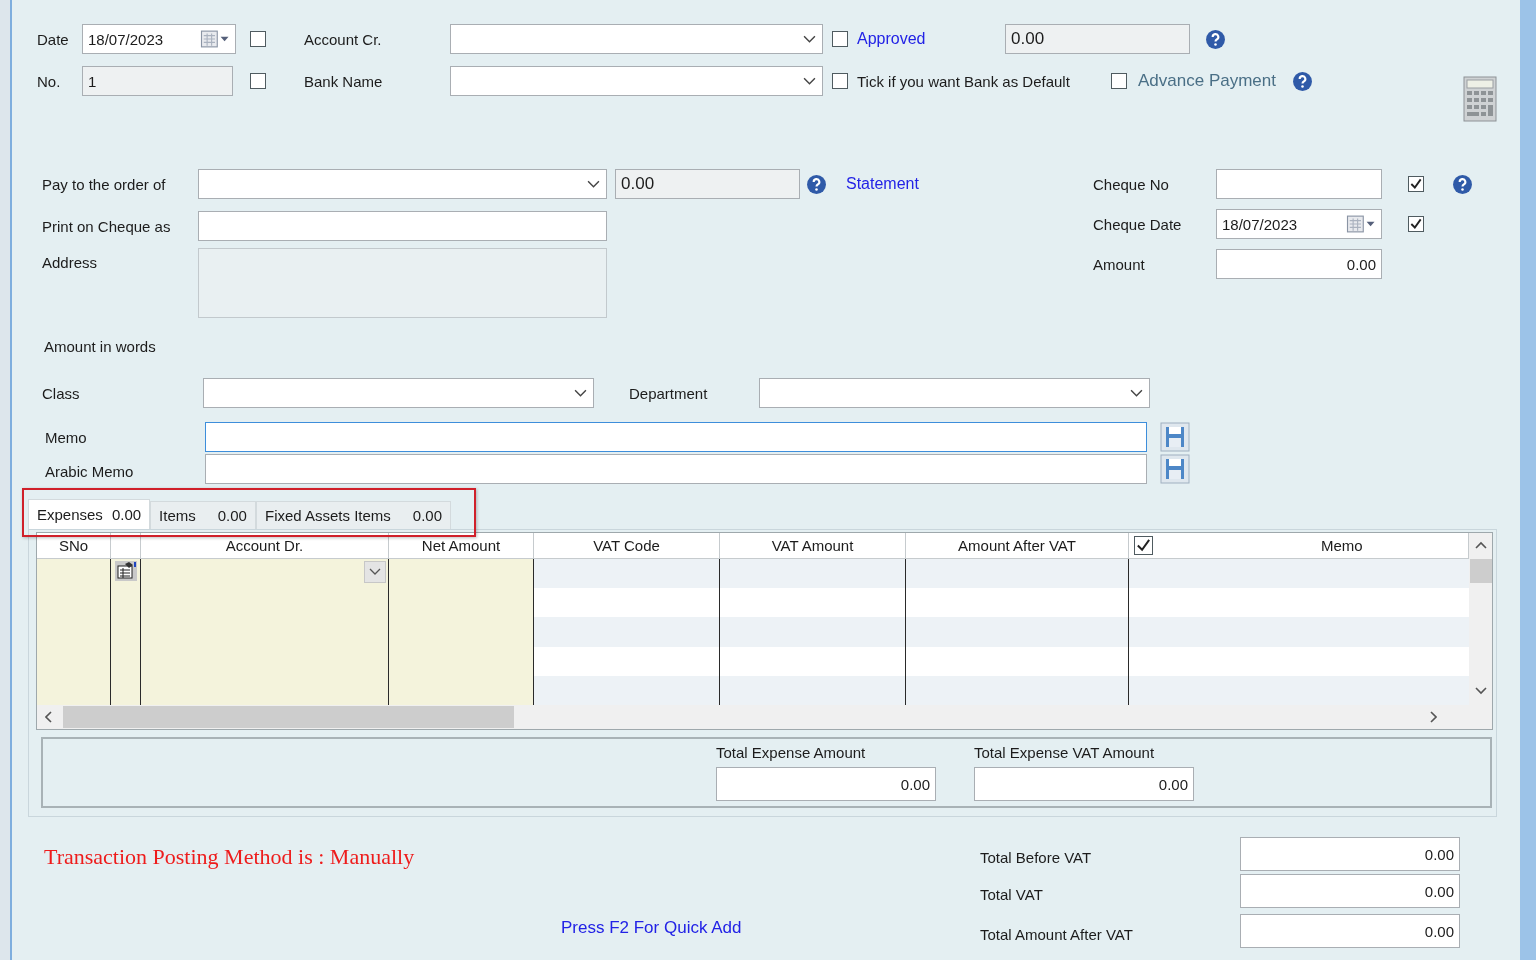 This screenshot has width=1536, height=960. What do you see at coordinates (104, 184) in the screenshot?
I see `field-label: Pay to the order of` at bounding box center [104, 184].